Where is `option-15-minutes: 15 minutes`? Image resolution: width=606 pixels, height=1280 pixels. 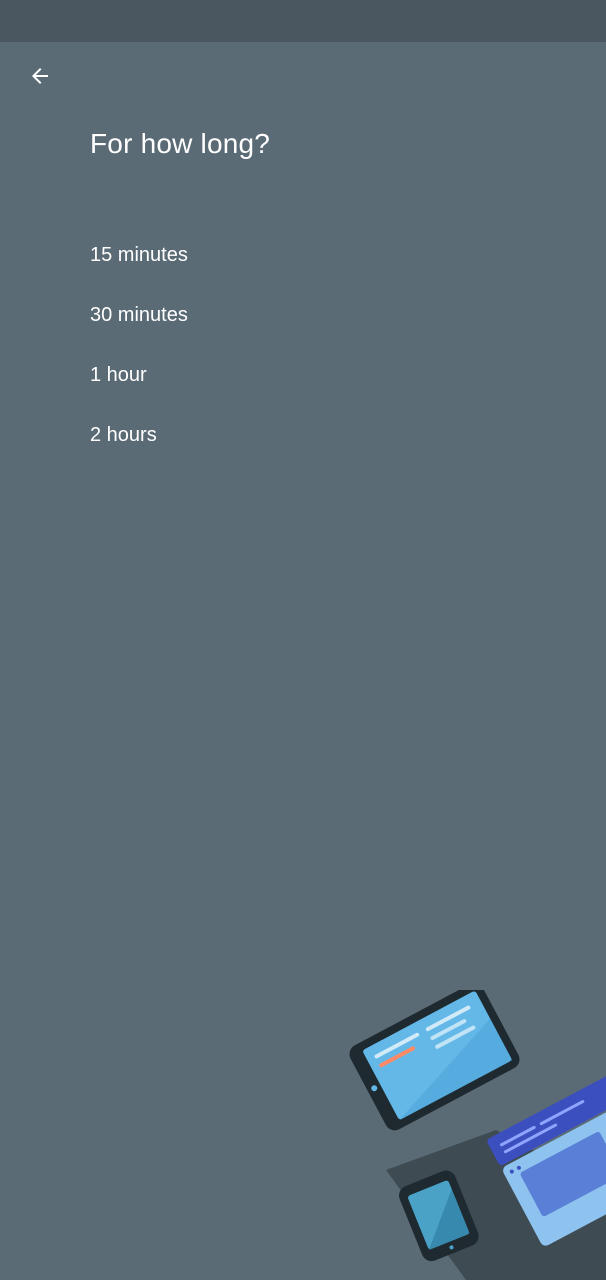
option-15-minutes: 15 minutes is located at coordinates (303, 255).